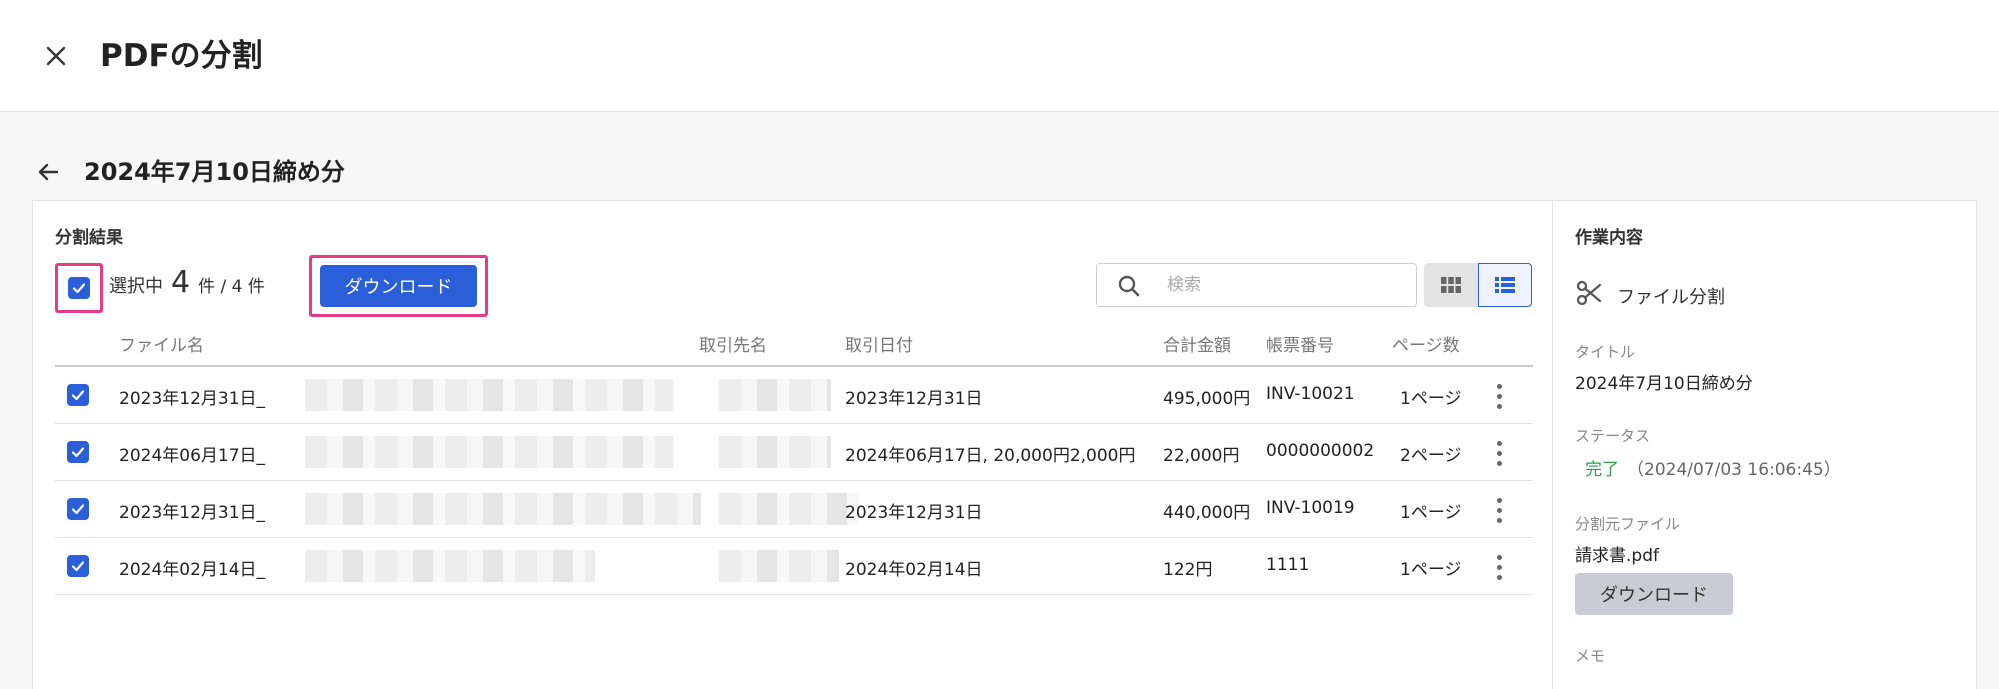 The height and width of the screenshot is (689, 1999). I want to click on status-badge: 完了, so click(1602, 470).